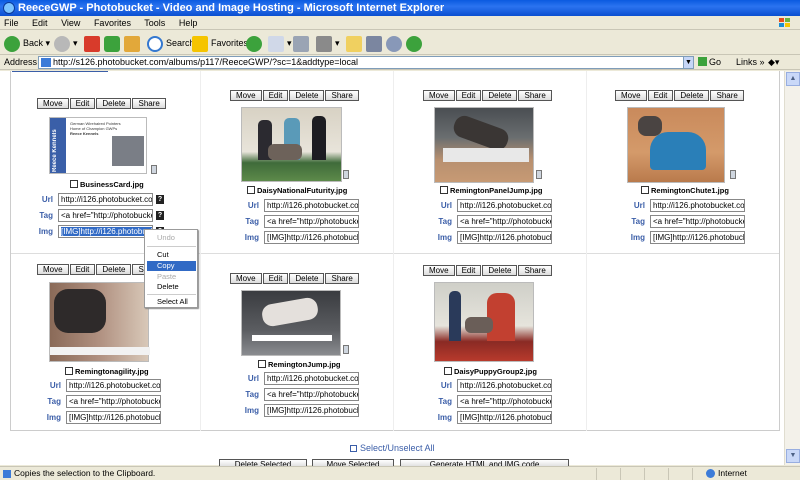 Image resolution: width=800 pixels, height=480 pixels. What do you see at coordinates (484, 322) in the screenshot?
I see `thumbnail-daisy-puppy-group` at bounding box center [484, 322].